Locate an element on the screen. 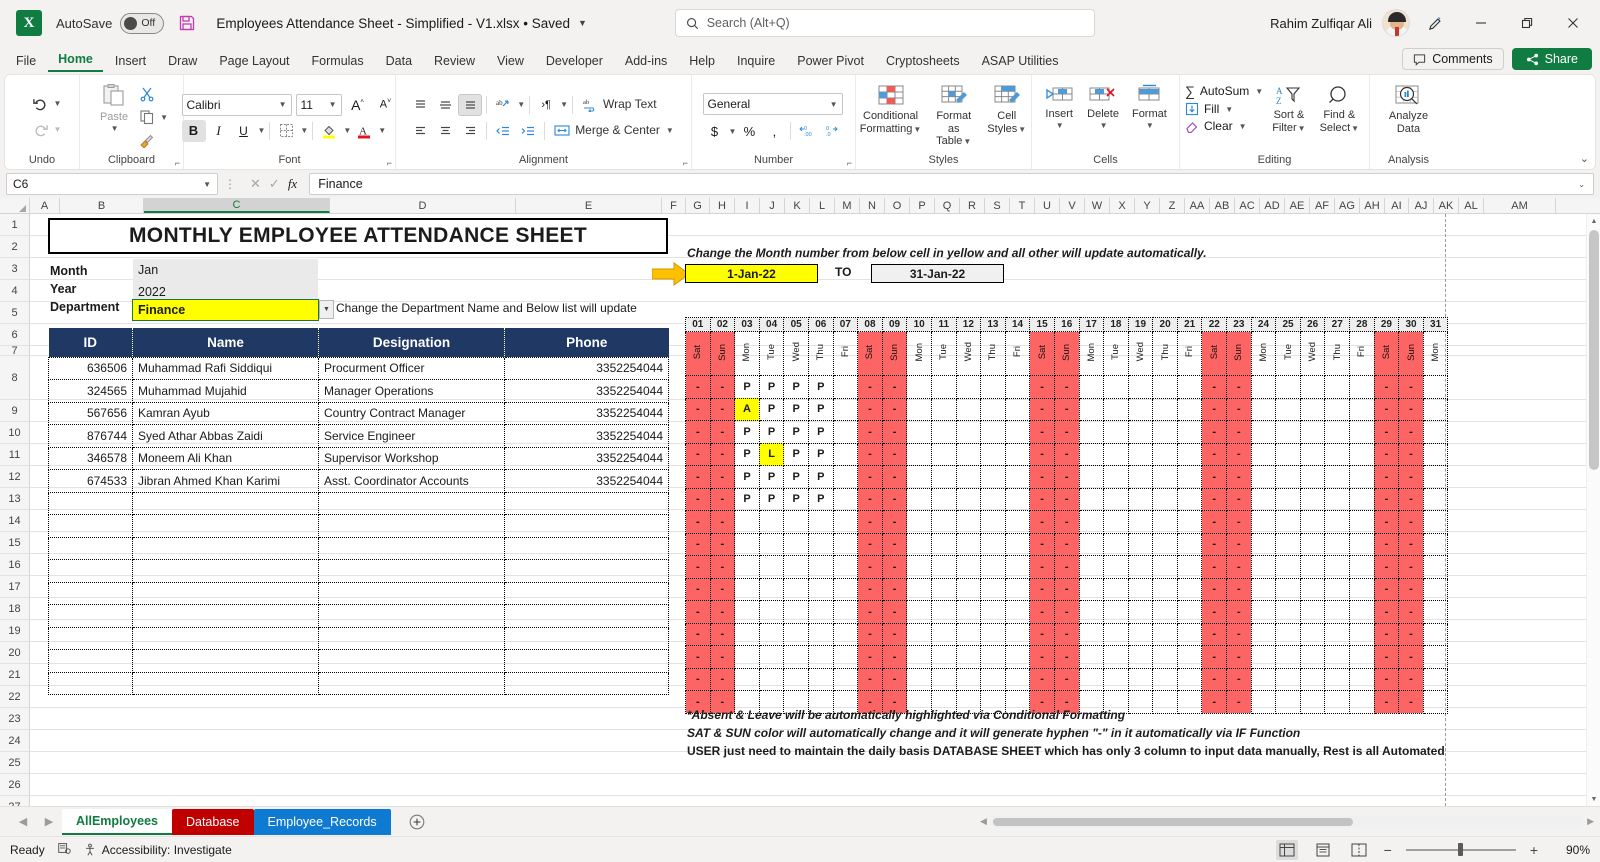 This screenshot has width=1600, height=862. delete-dropdown-icon: ▼ is located at coordinates (1104, 125).